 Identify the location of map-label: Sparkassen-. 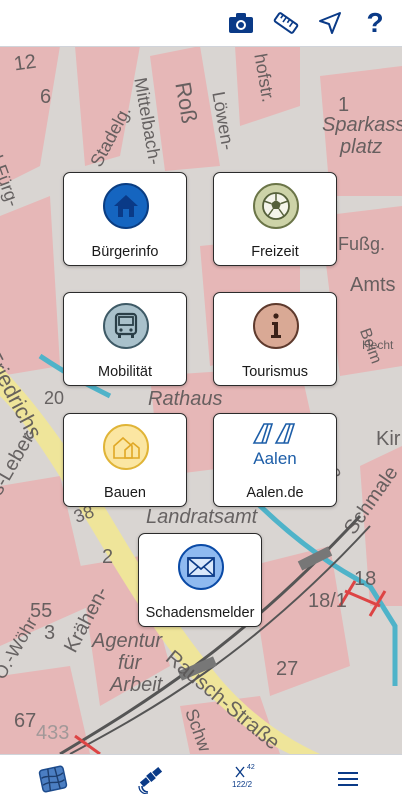
(362, 125).